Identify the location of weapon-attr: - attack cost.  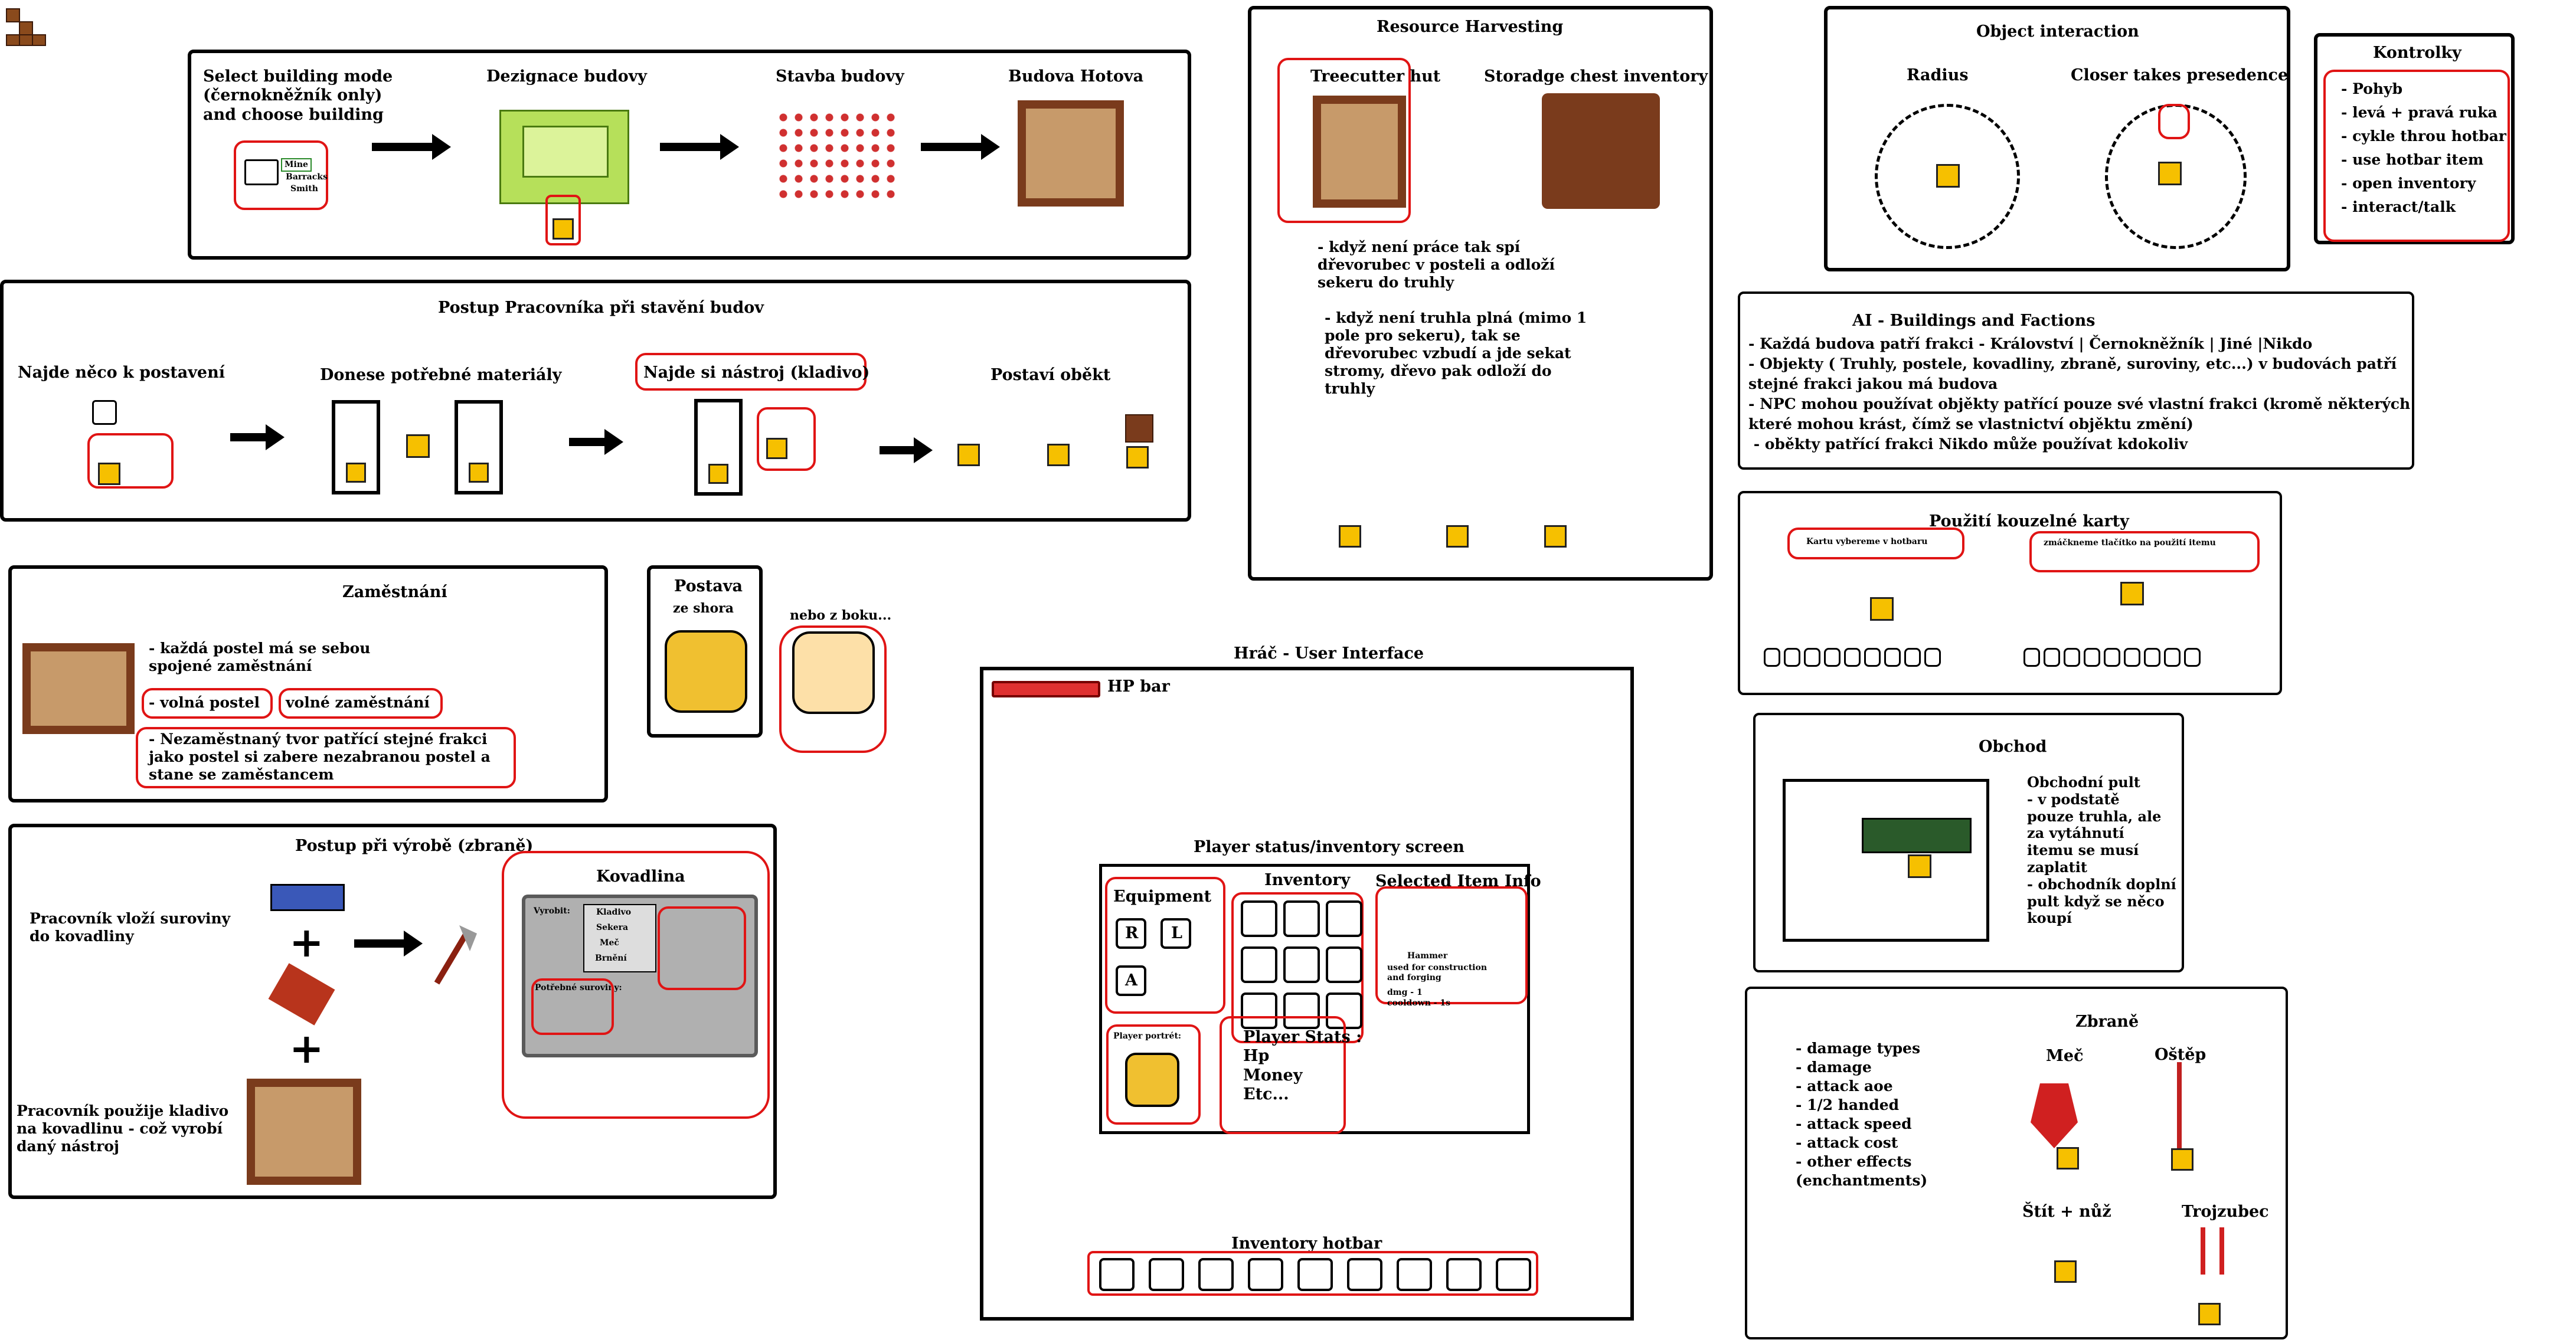
(1847, 1142).